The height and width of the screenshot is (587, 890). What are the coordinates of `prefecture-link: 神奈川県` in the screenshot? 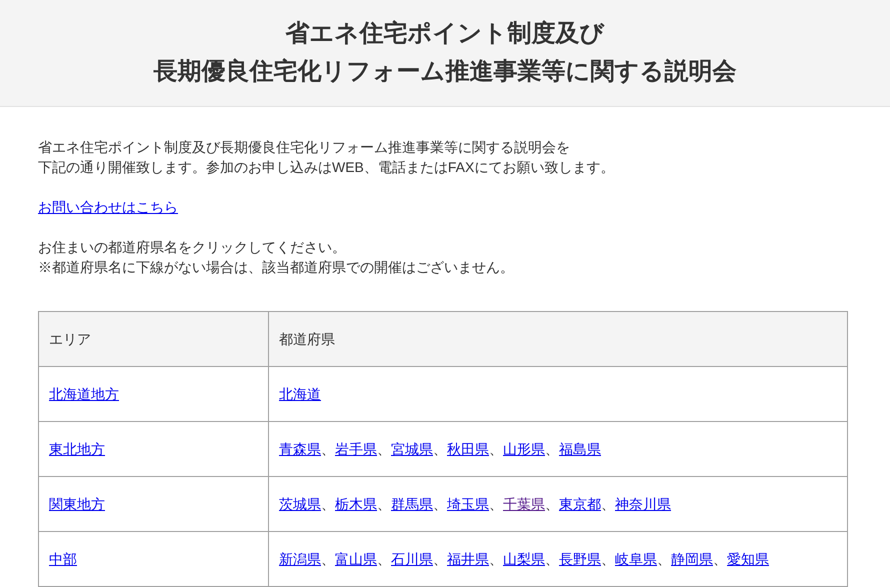 It's located at (643, 504).